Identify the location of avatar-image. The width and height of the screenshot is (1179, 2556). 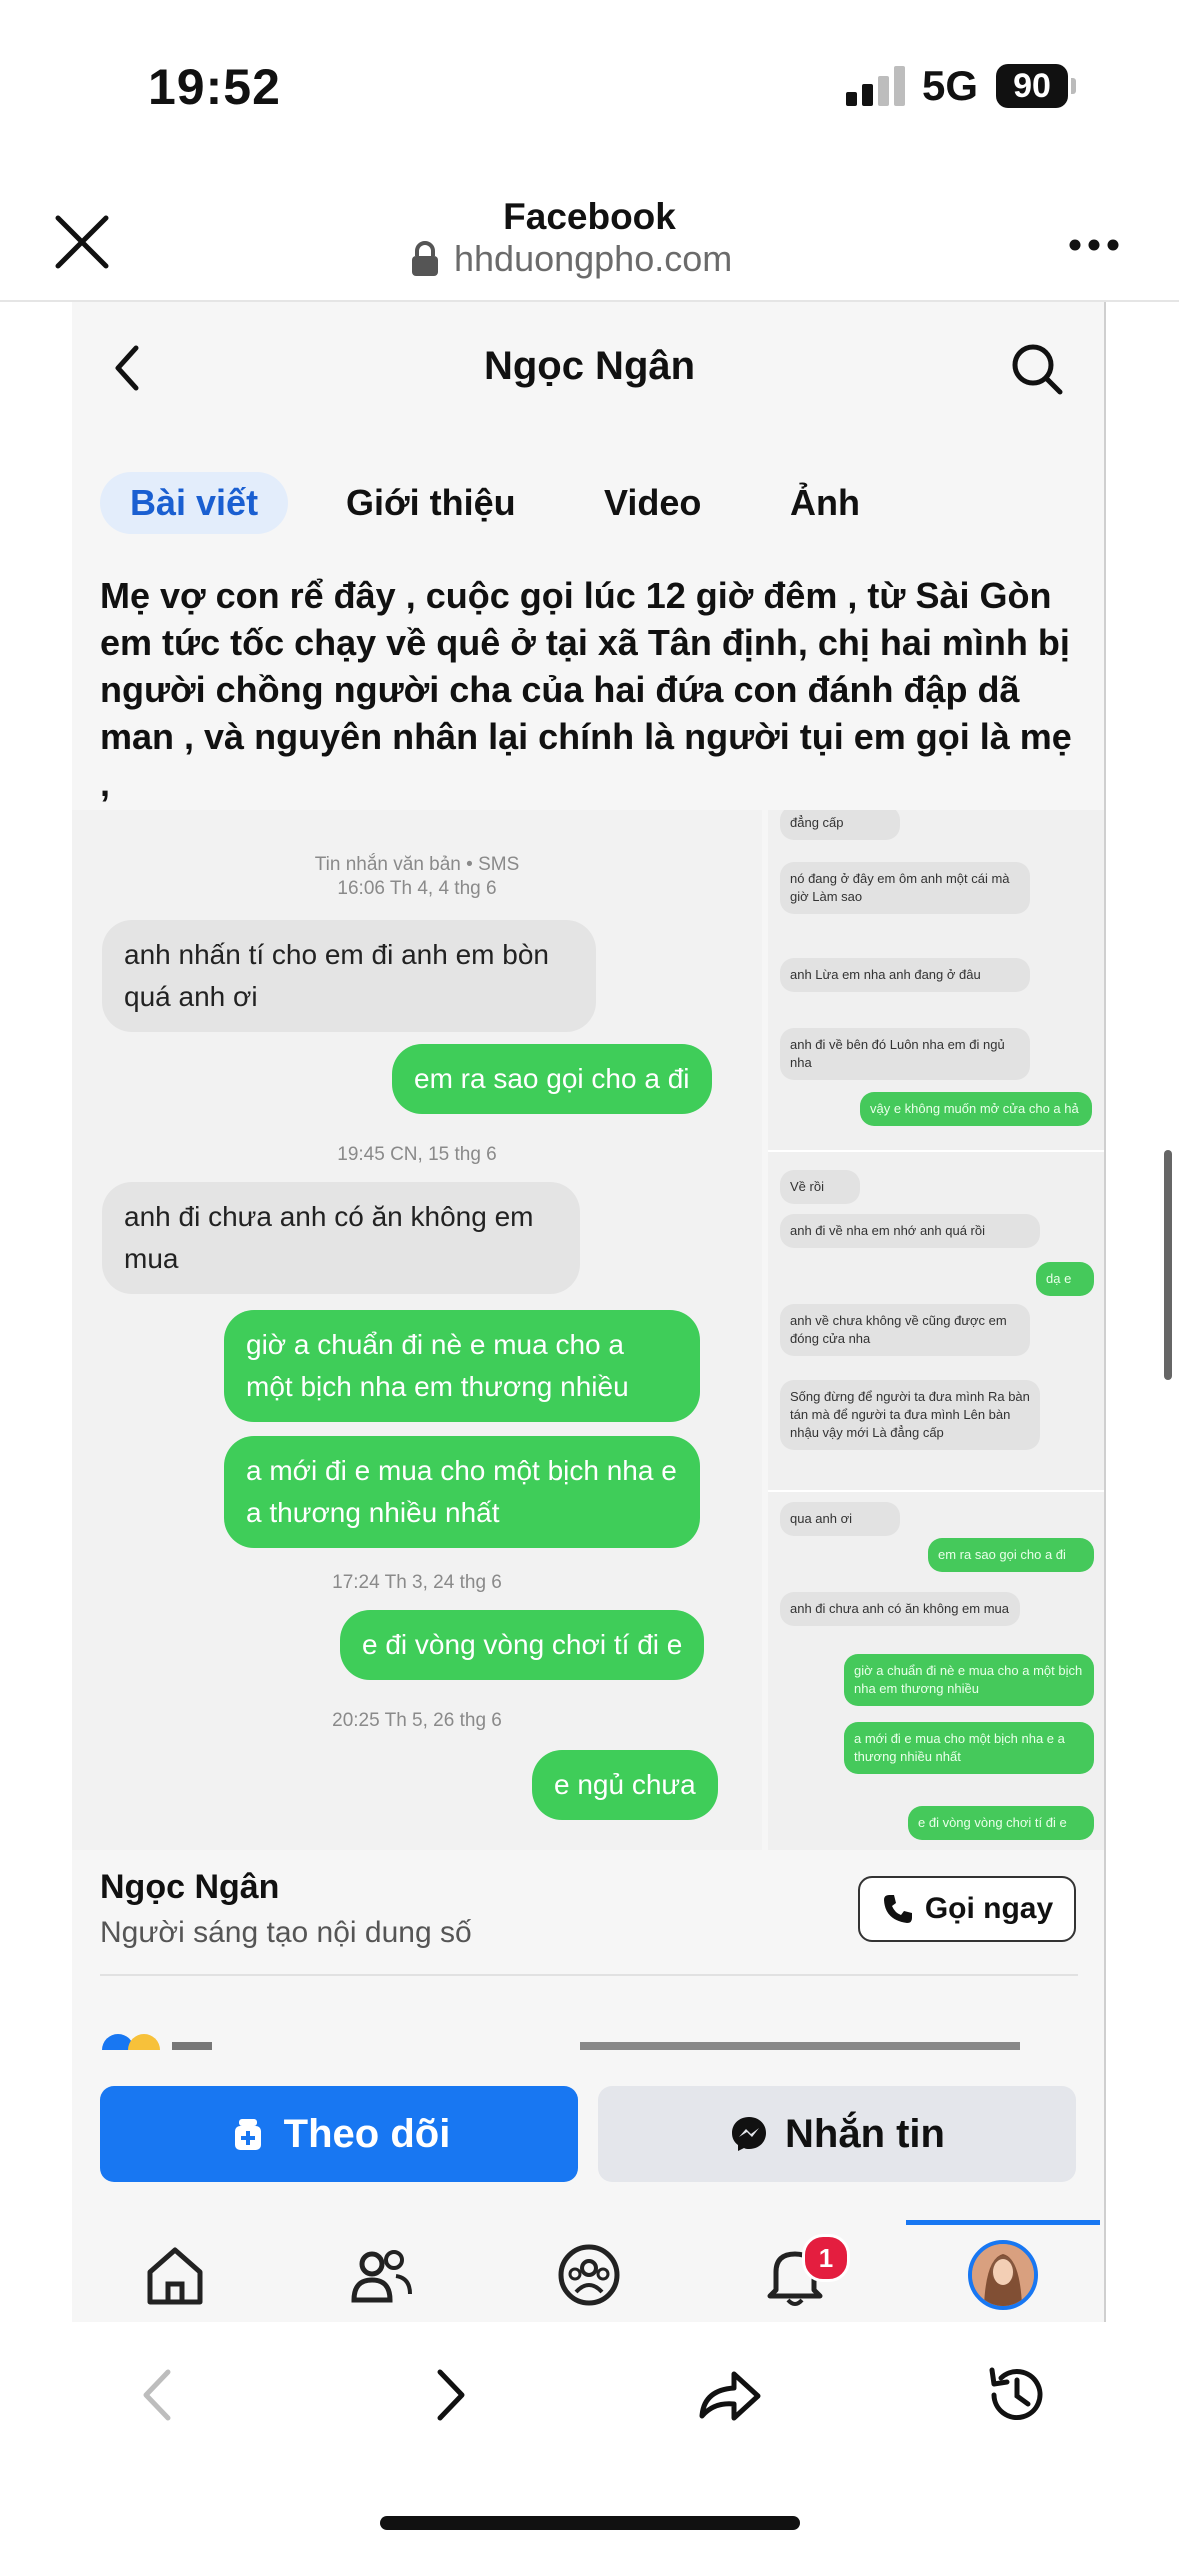
(1003, 2275).